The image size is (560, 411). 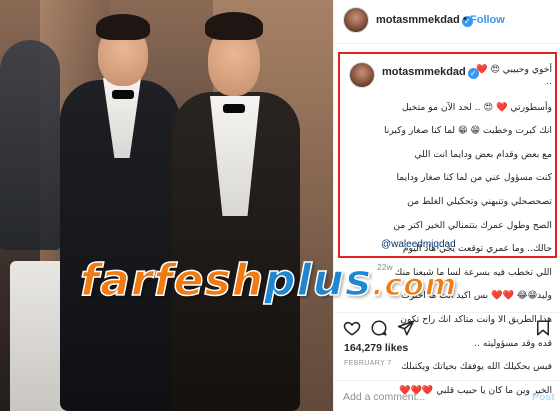 I want to click on caption-line: تصحصحلي وتنبهني وتحكيلي الغلط من, so click(x=479, y=201).